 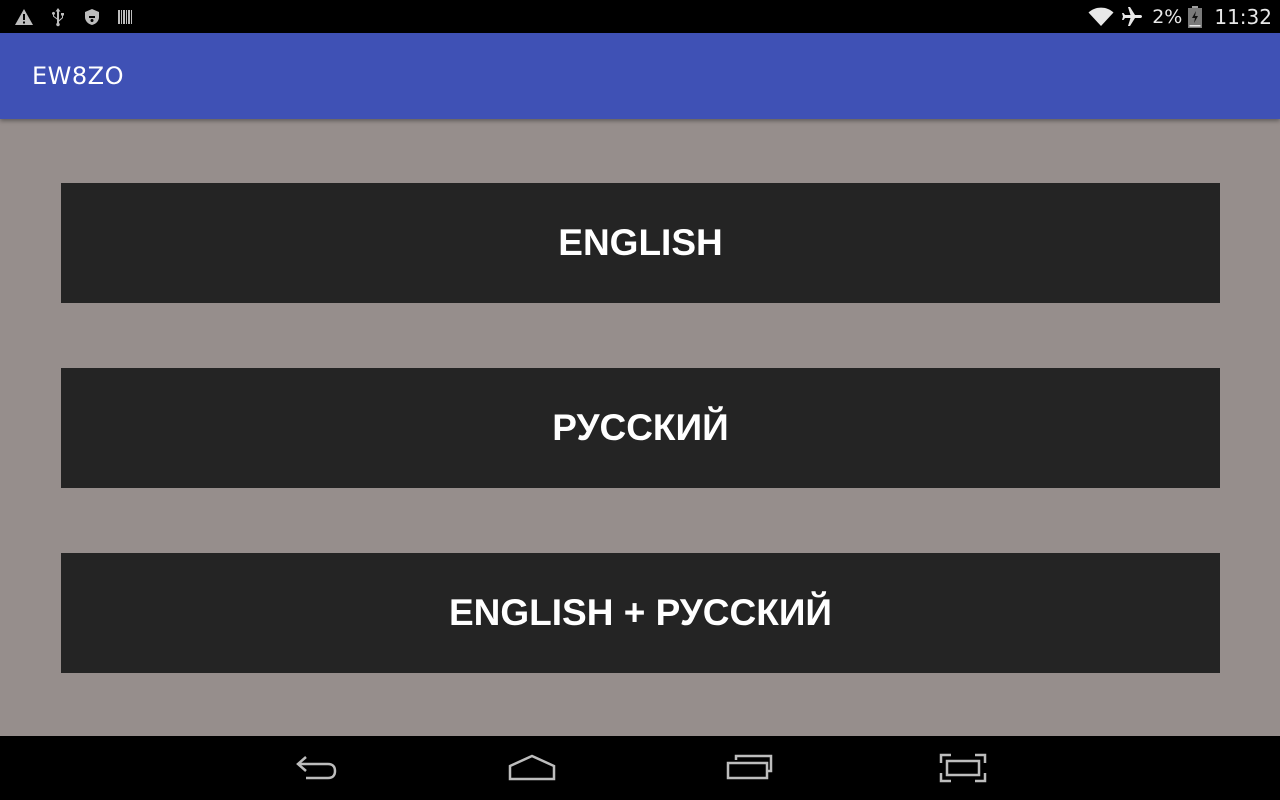 I want to click on home-button, so click(x=532, y=768).